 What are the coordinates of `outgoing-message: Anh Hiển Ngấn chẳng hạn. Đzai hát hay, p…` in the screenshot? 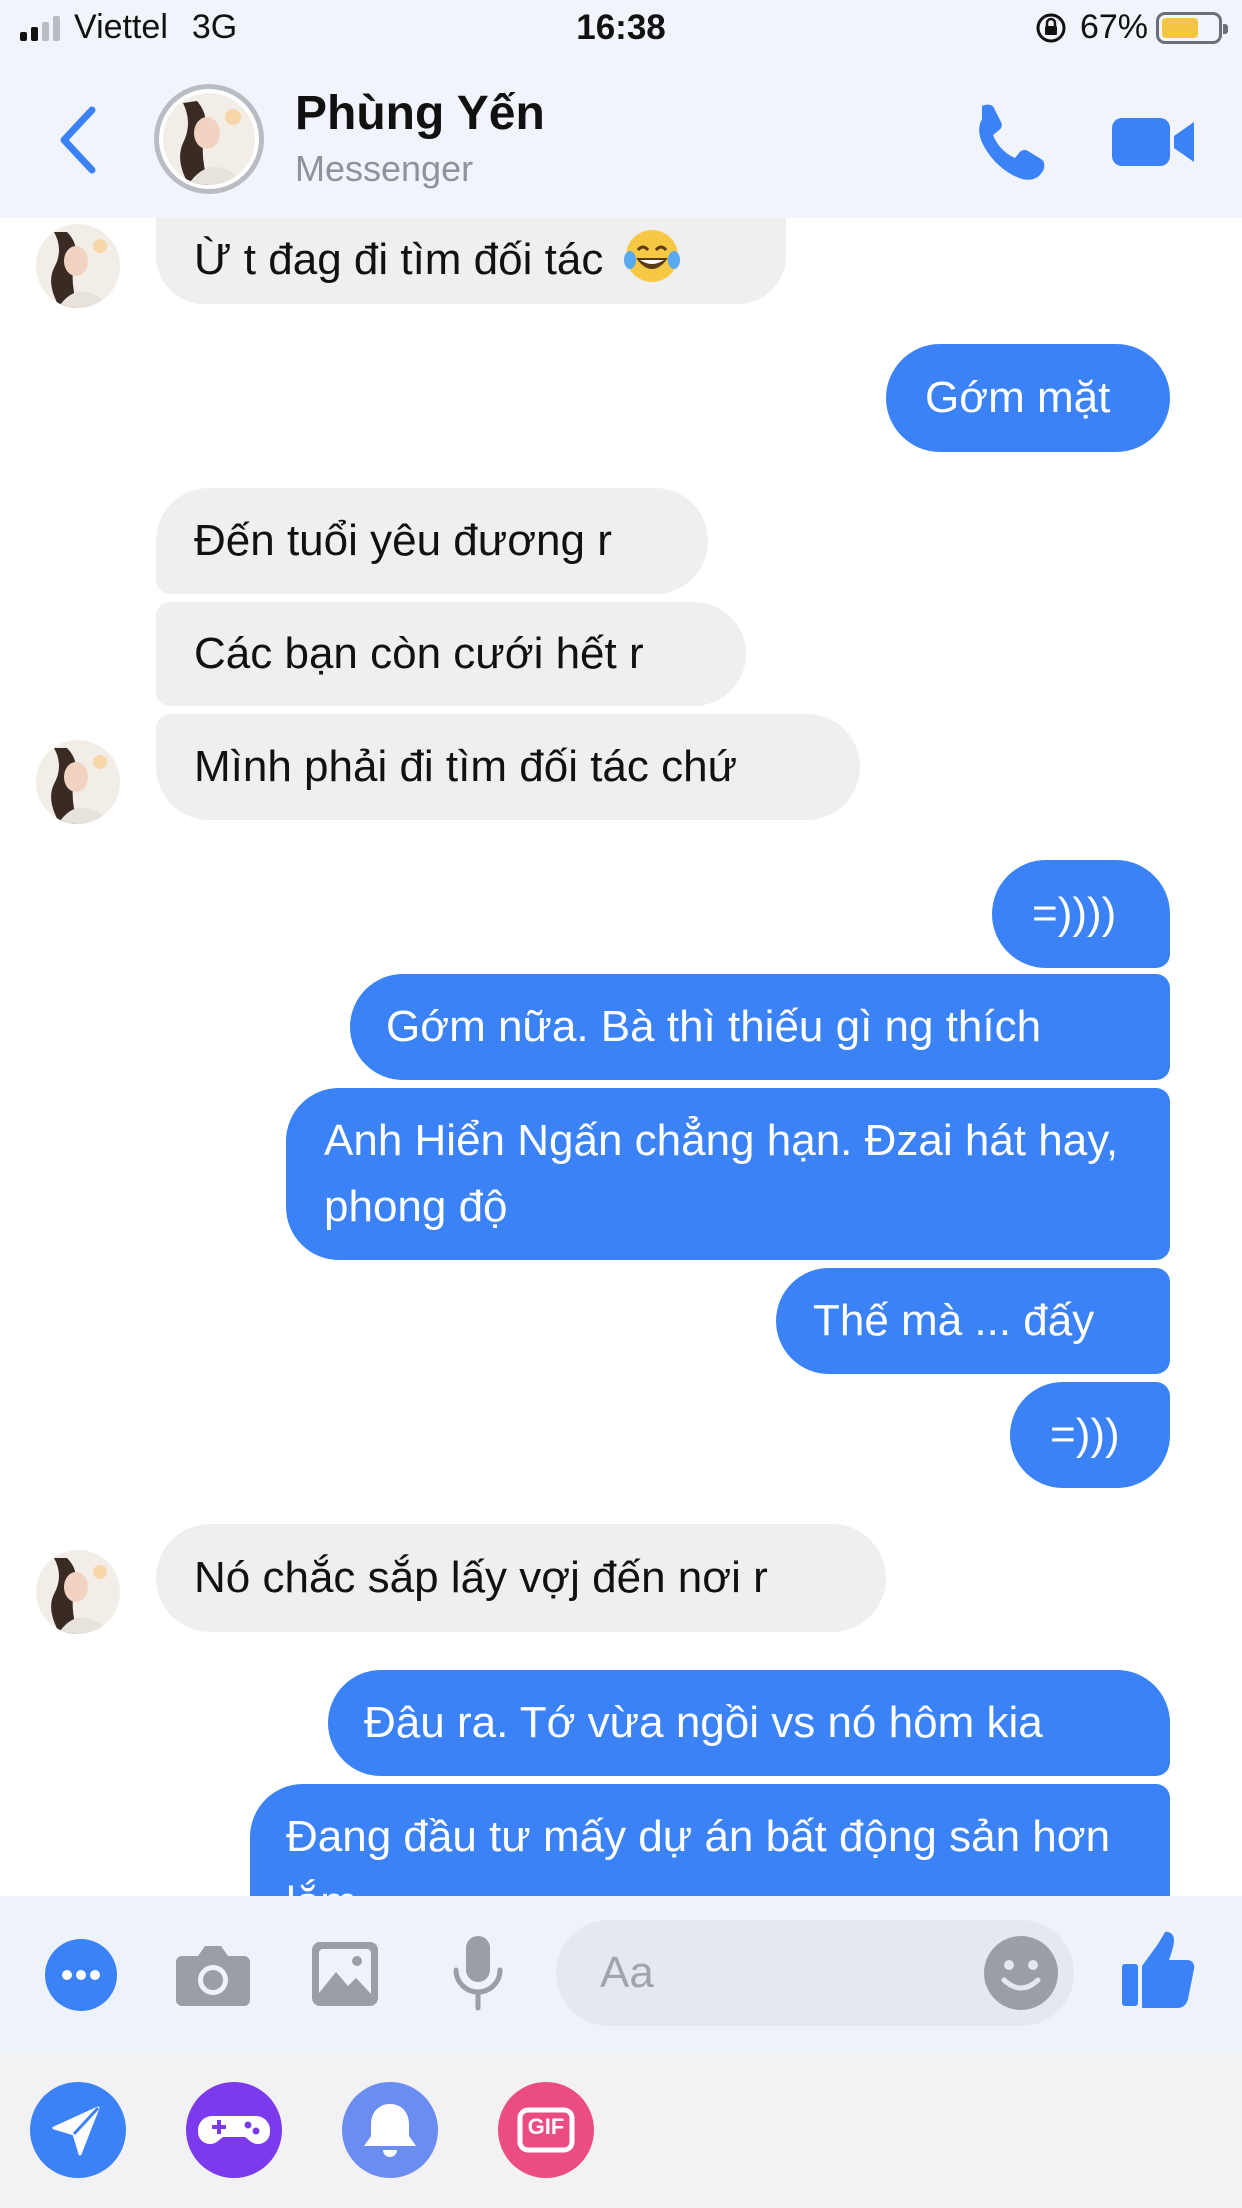 It's located at (728, 1174).